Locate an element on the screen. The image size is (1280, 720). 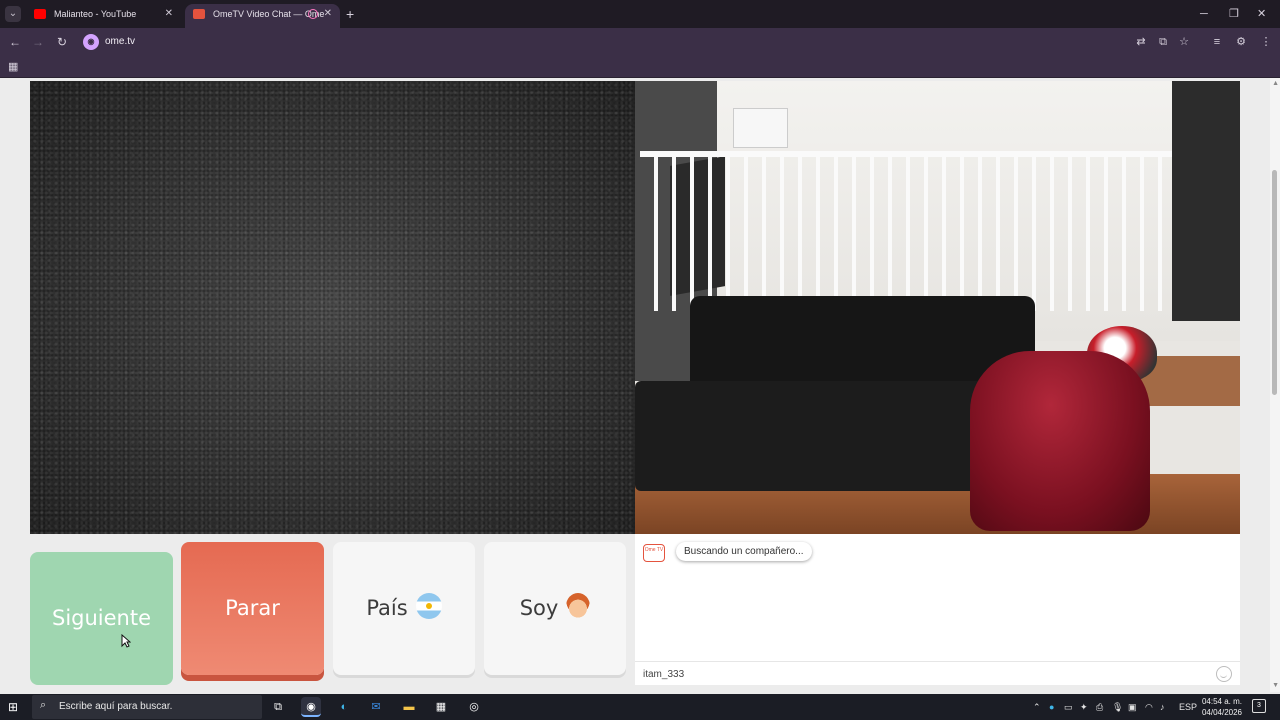
argentina-flag-icon is located at coordinates (428, 606).